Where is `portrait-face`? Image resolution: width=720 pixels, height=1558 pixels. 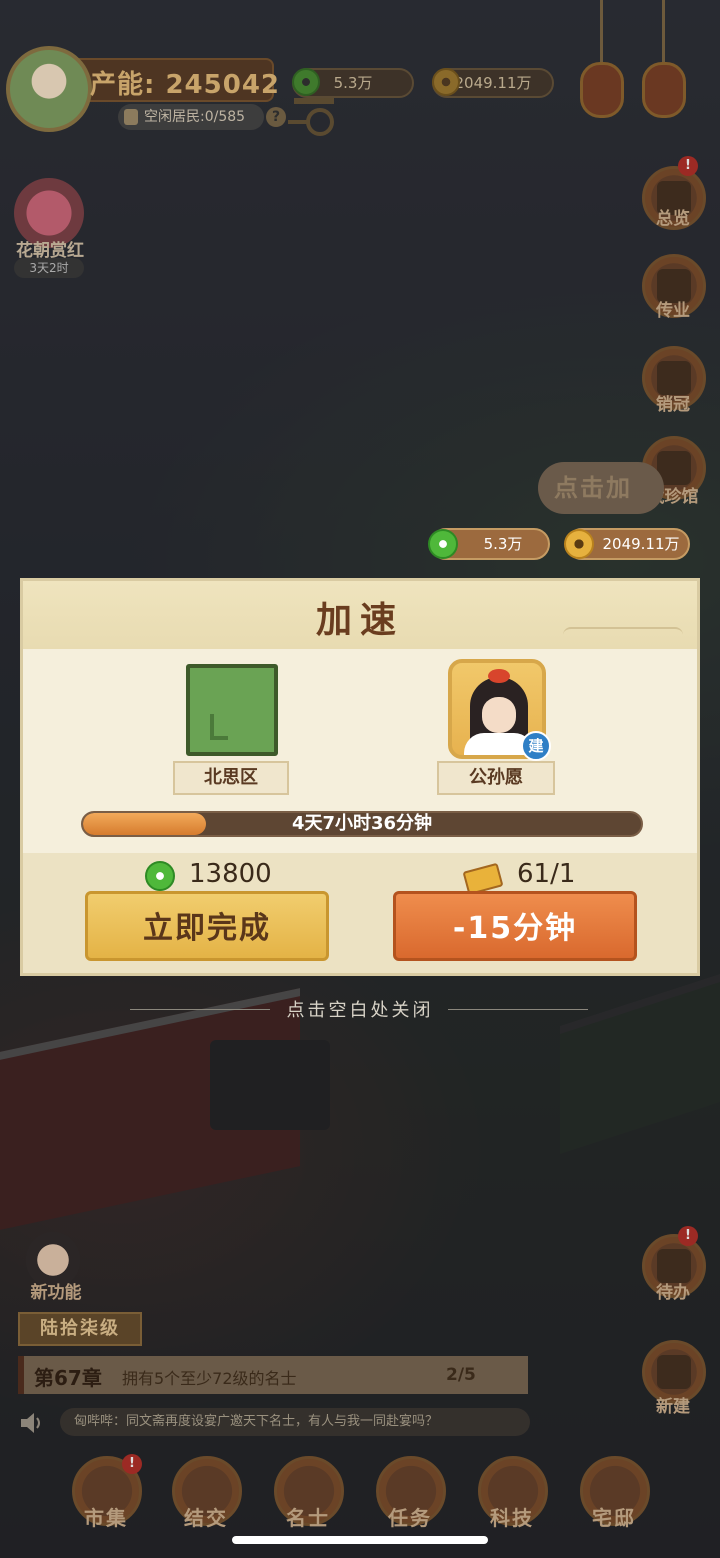
portrait-face is located at coordinates (499, 715).